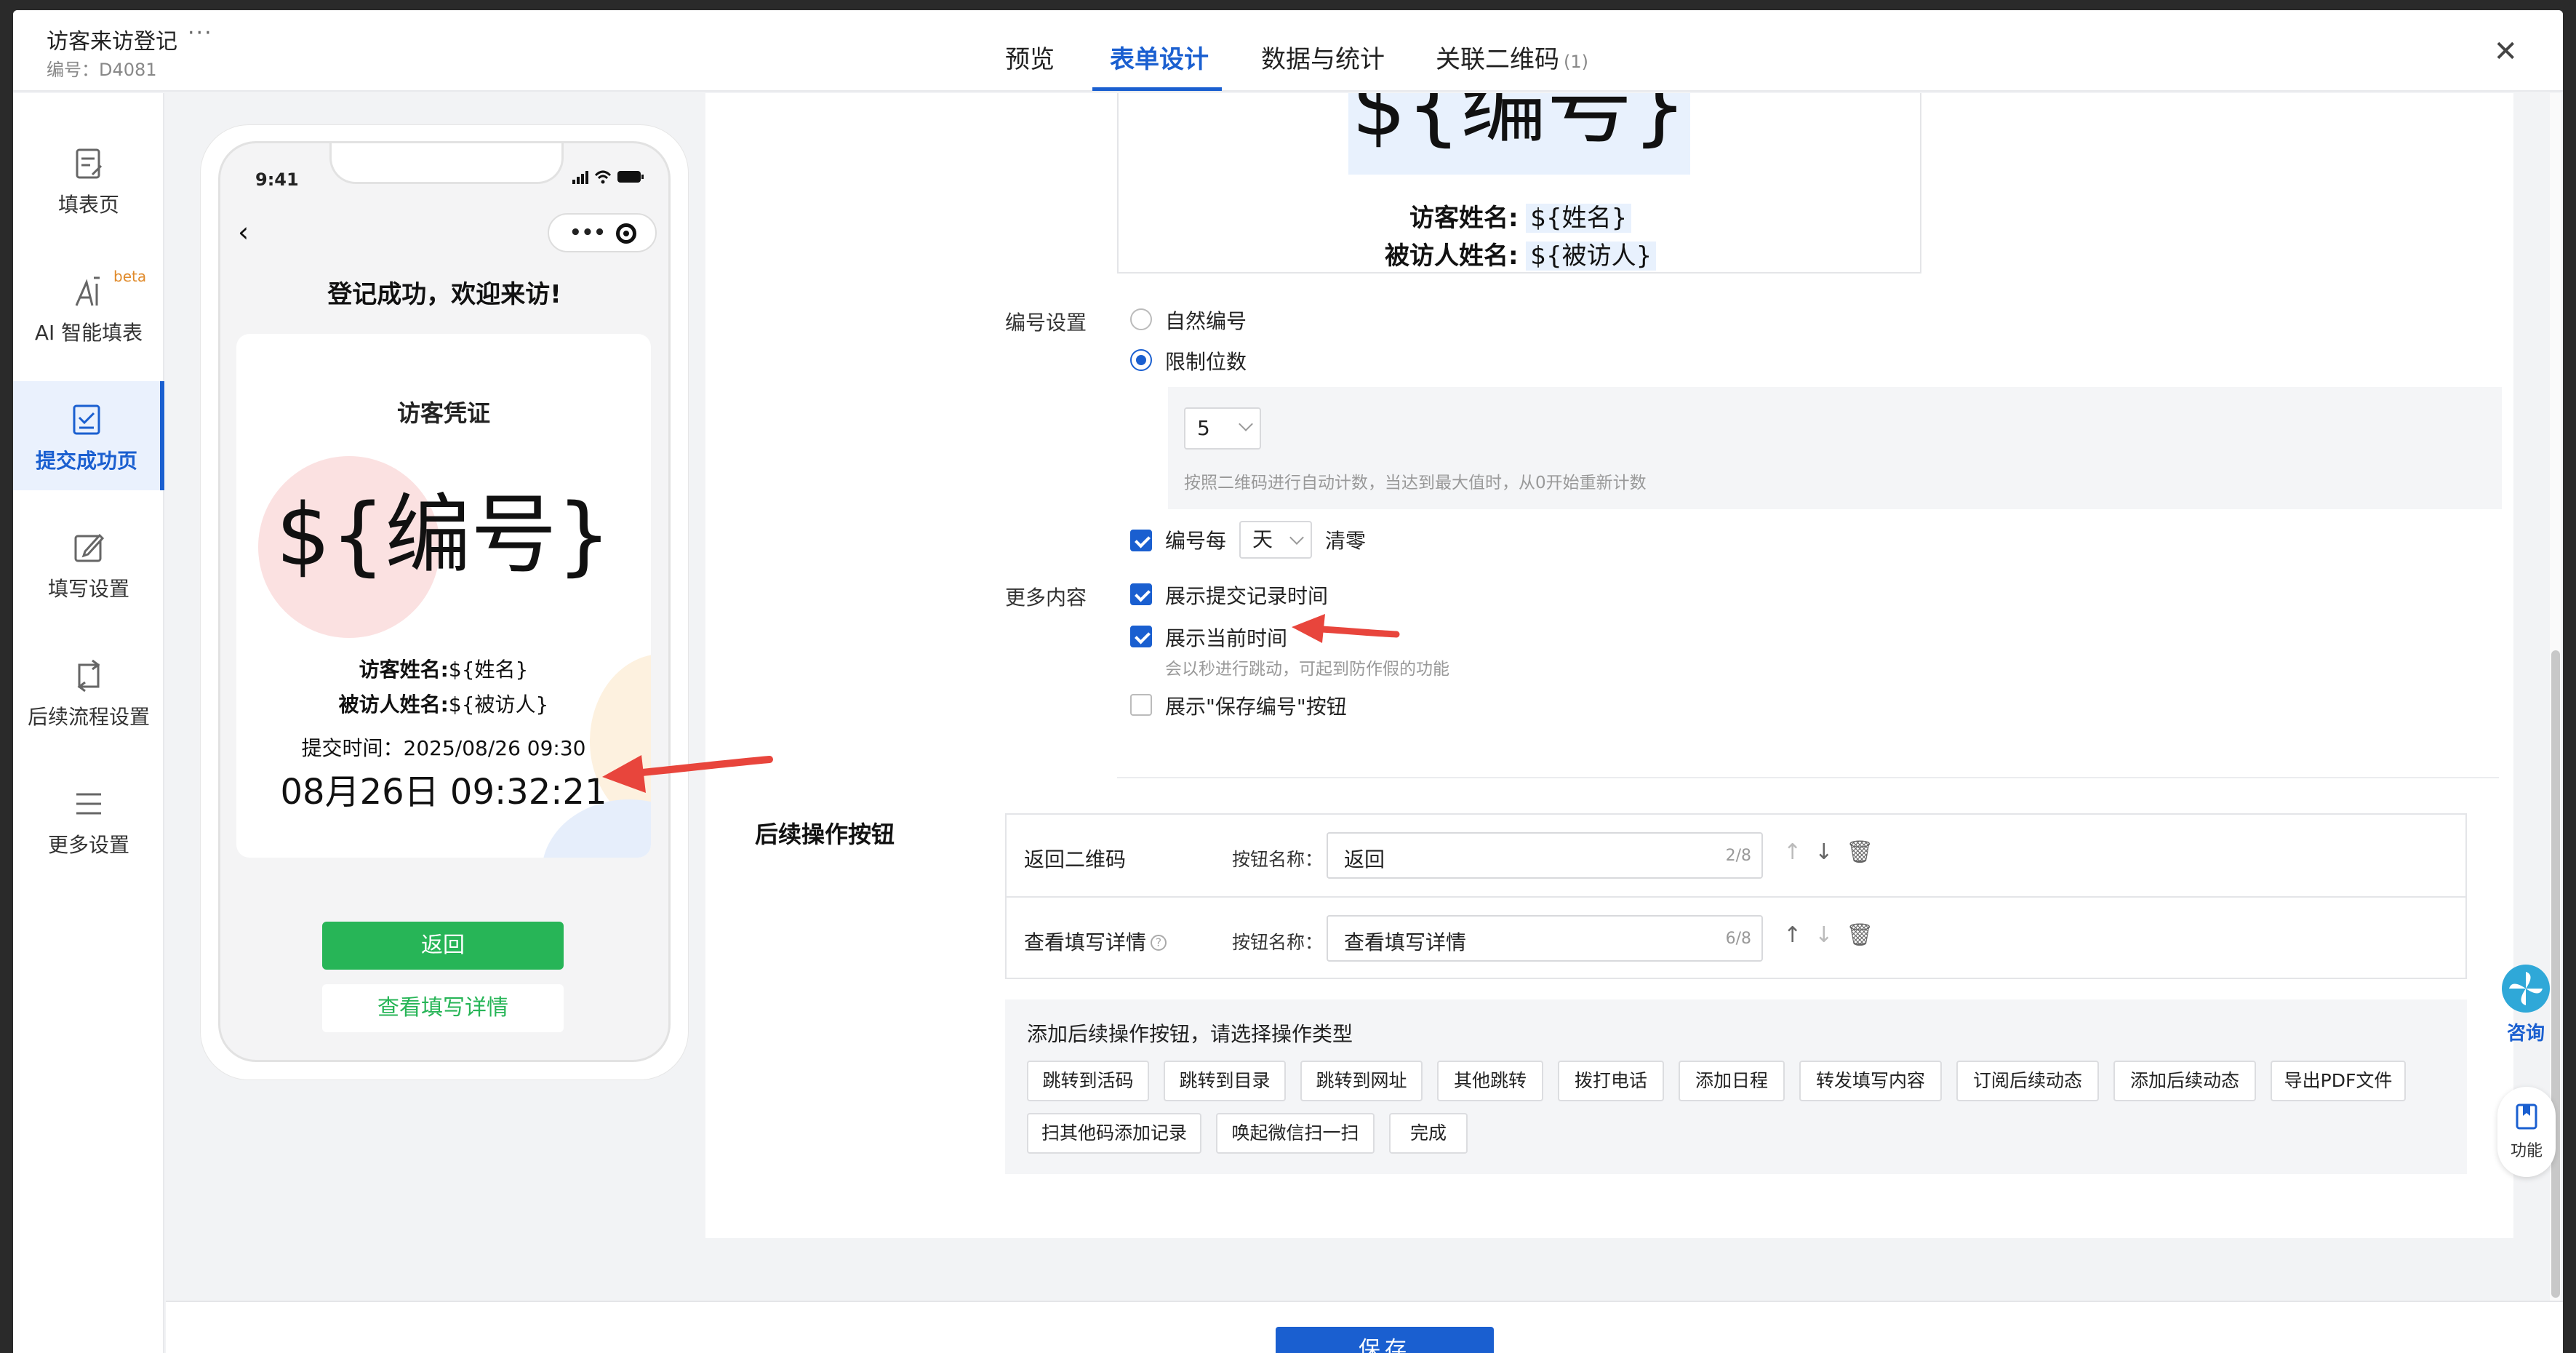 The width and height of the screenshot is (2576, 1353). Describe the element at coordinates (1159, 943) in the screenshot. I see `help-icon: ?` at that location.